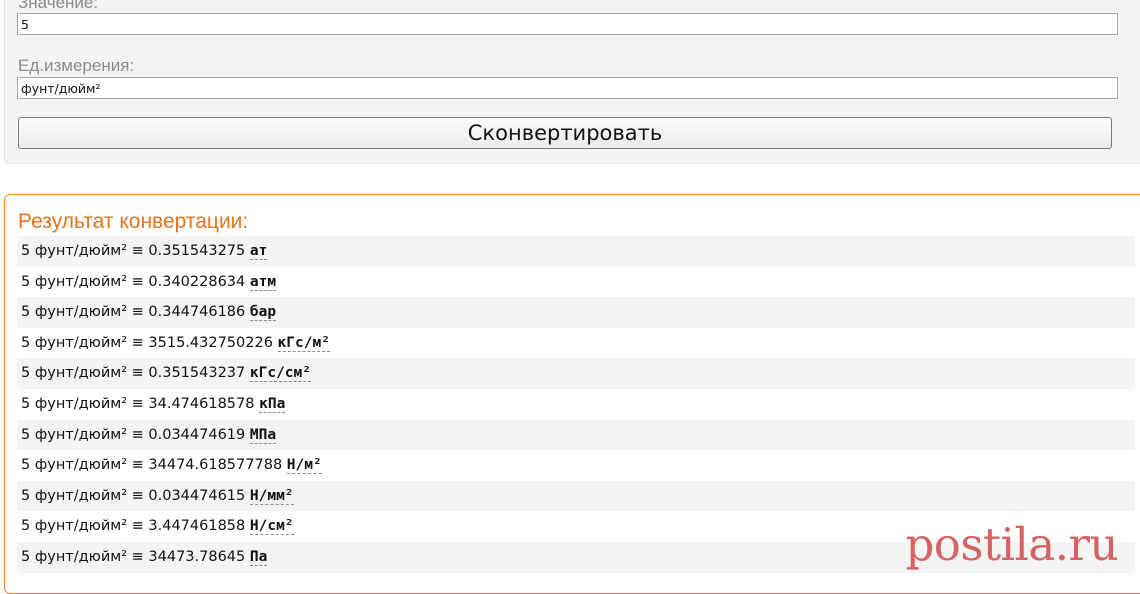 This screenshot has width=1140, height=594. What do you see at coordinates (76, 65) in the screenshot?
I see `unit-label: Ед.измерения:` at bounding box center [76, 65].